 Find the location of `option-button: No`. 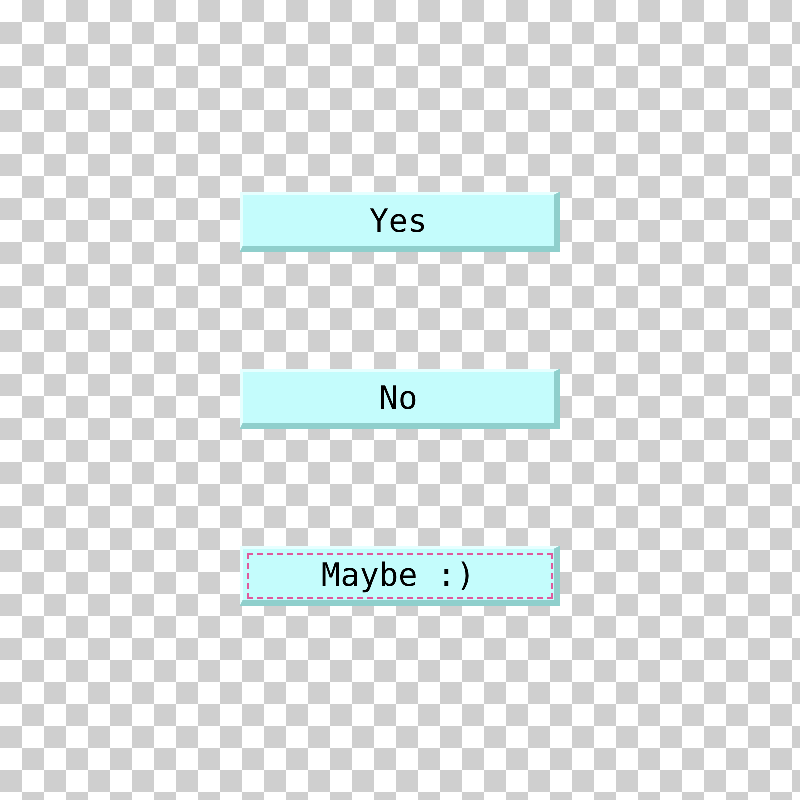

option-button: No is located at coordinates (400, 399).